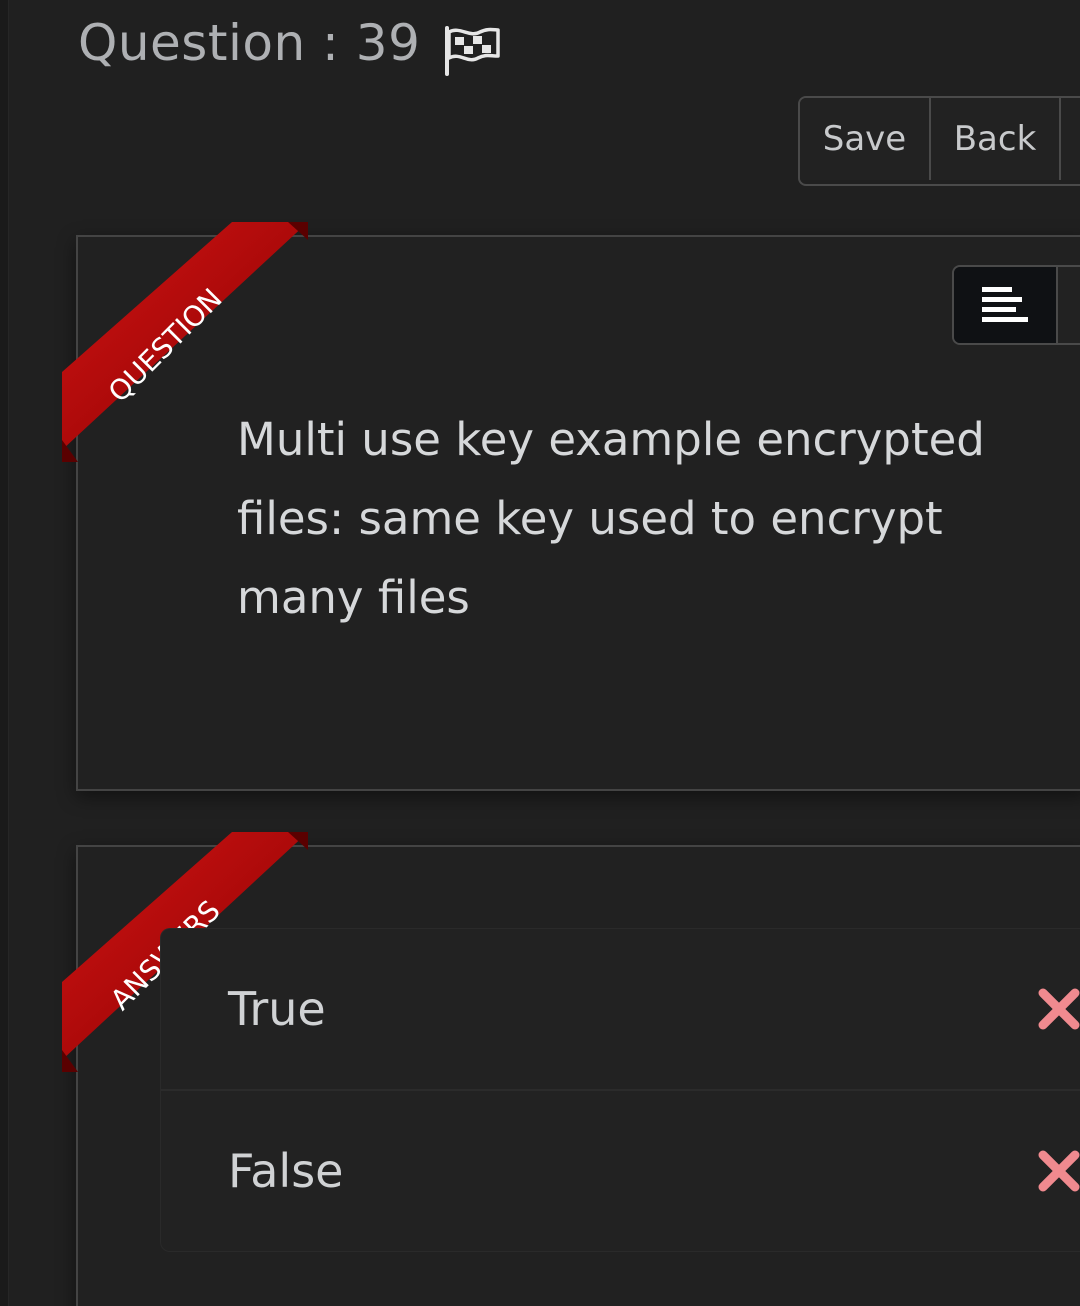  I want to click on flag-icon, so click(472, 50).